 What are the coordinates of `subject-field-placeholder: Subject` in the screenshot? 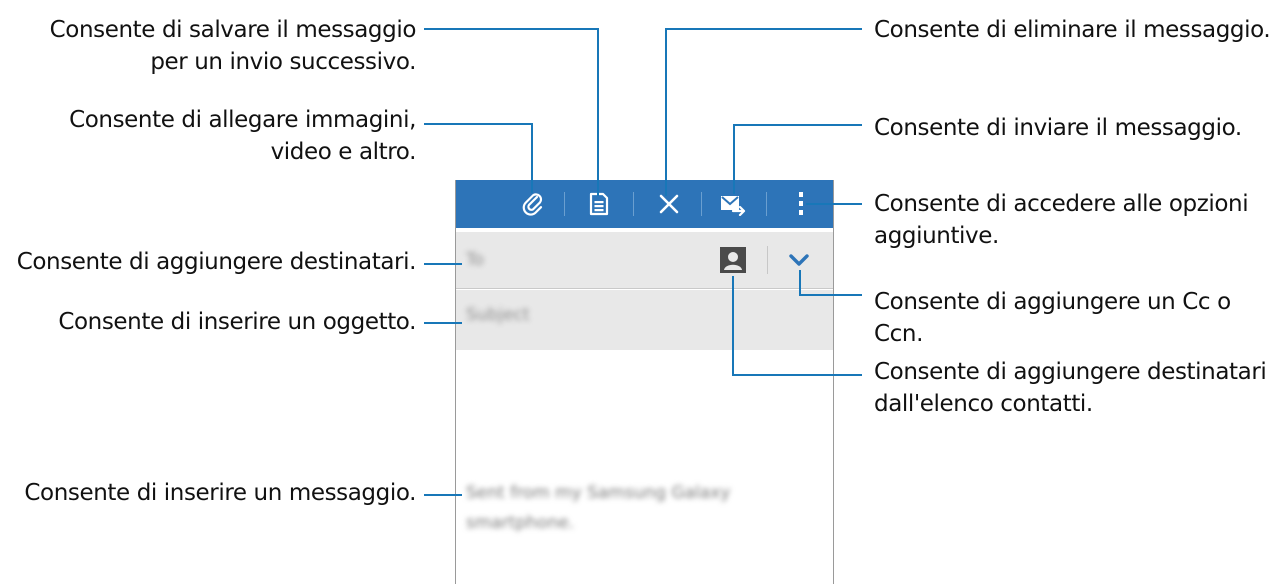 It's located at (498, 315).